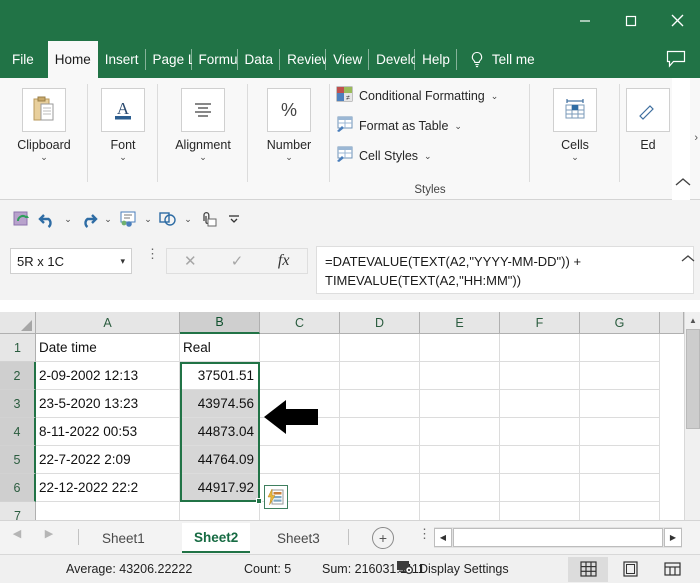 The height and width of the screenshot is (583, 700). I want to click on tab-page-layout: Page L, so click(169, 59).